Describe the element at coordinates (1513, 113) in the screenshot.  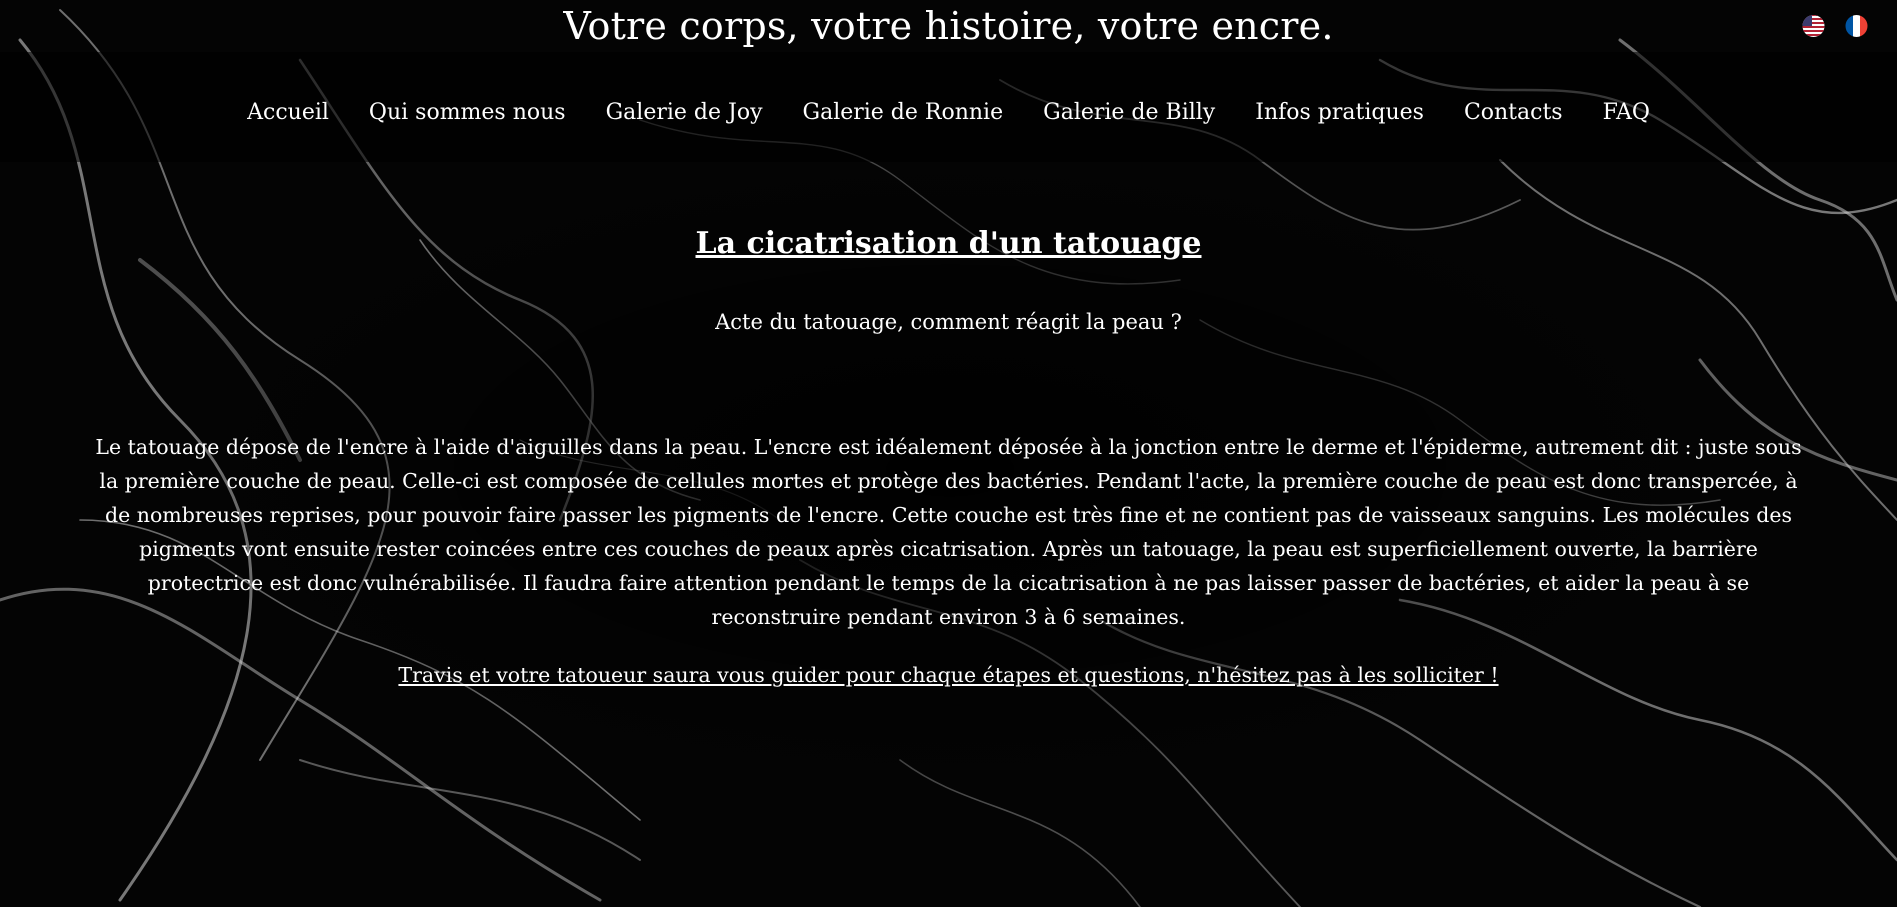
I see `nav-item-contacts: Contacts` at that location.